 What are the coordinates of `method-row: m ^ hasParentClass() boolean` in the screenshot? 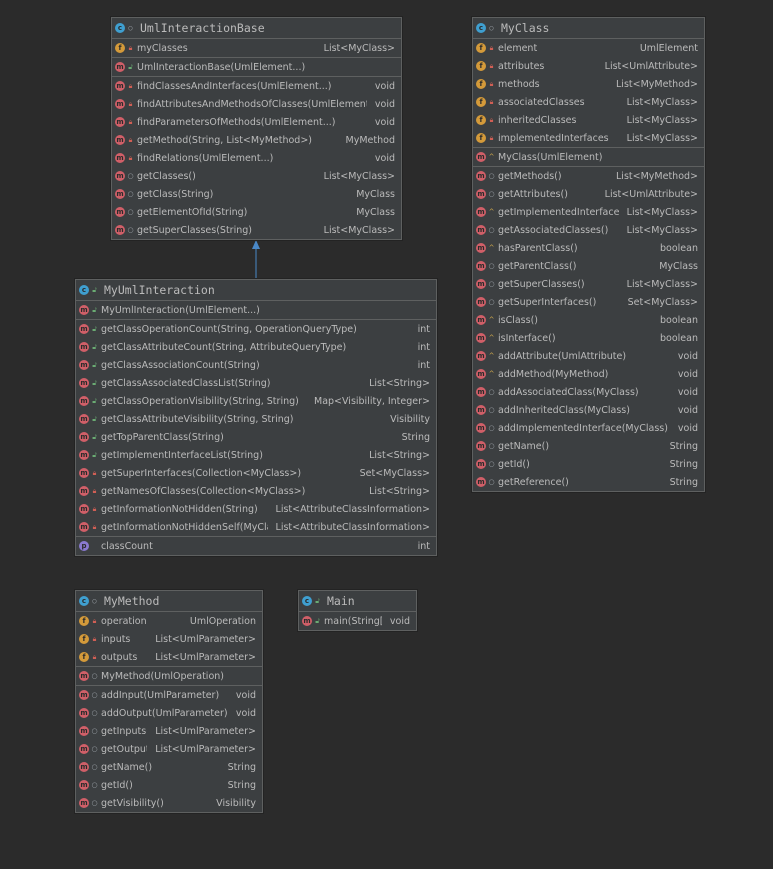 It's located at (588, 248).